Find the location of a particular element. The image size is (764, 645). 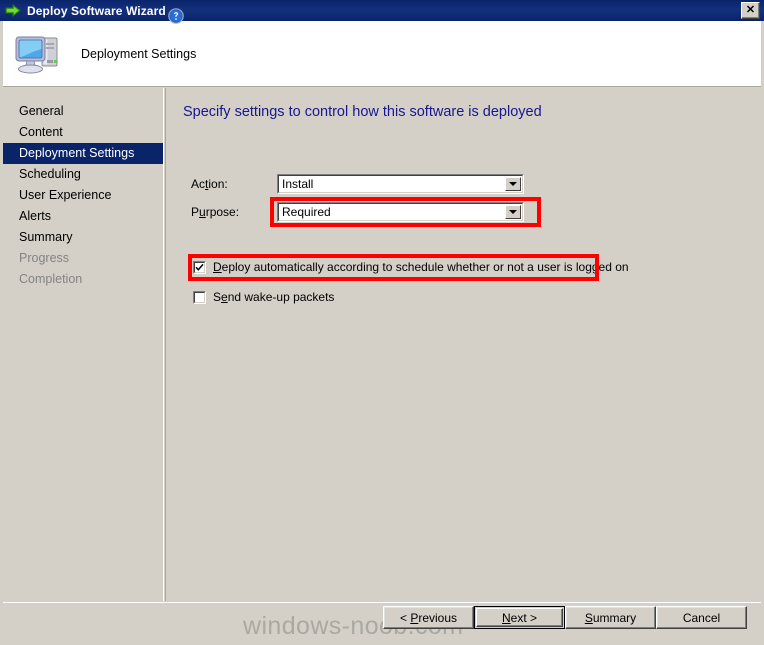

purpose-dropdown-value: Required is located at coordinates (306, 212).